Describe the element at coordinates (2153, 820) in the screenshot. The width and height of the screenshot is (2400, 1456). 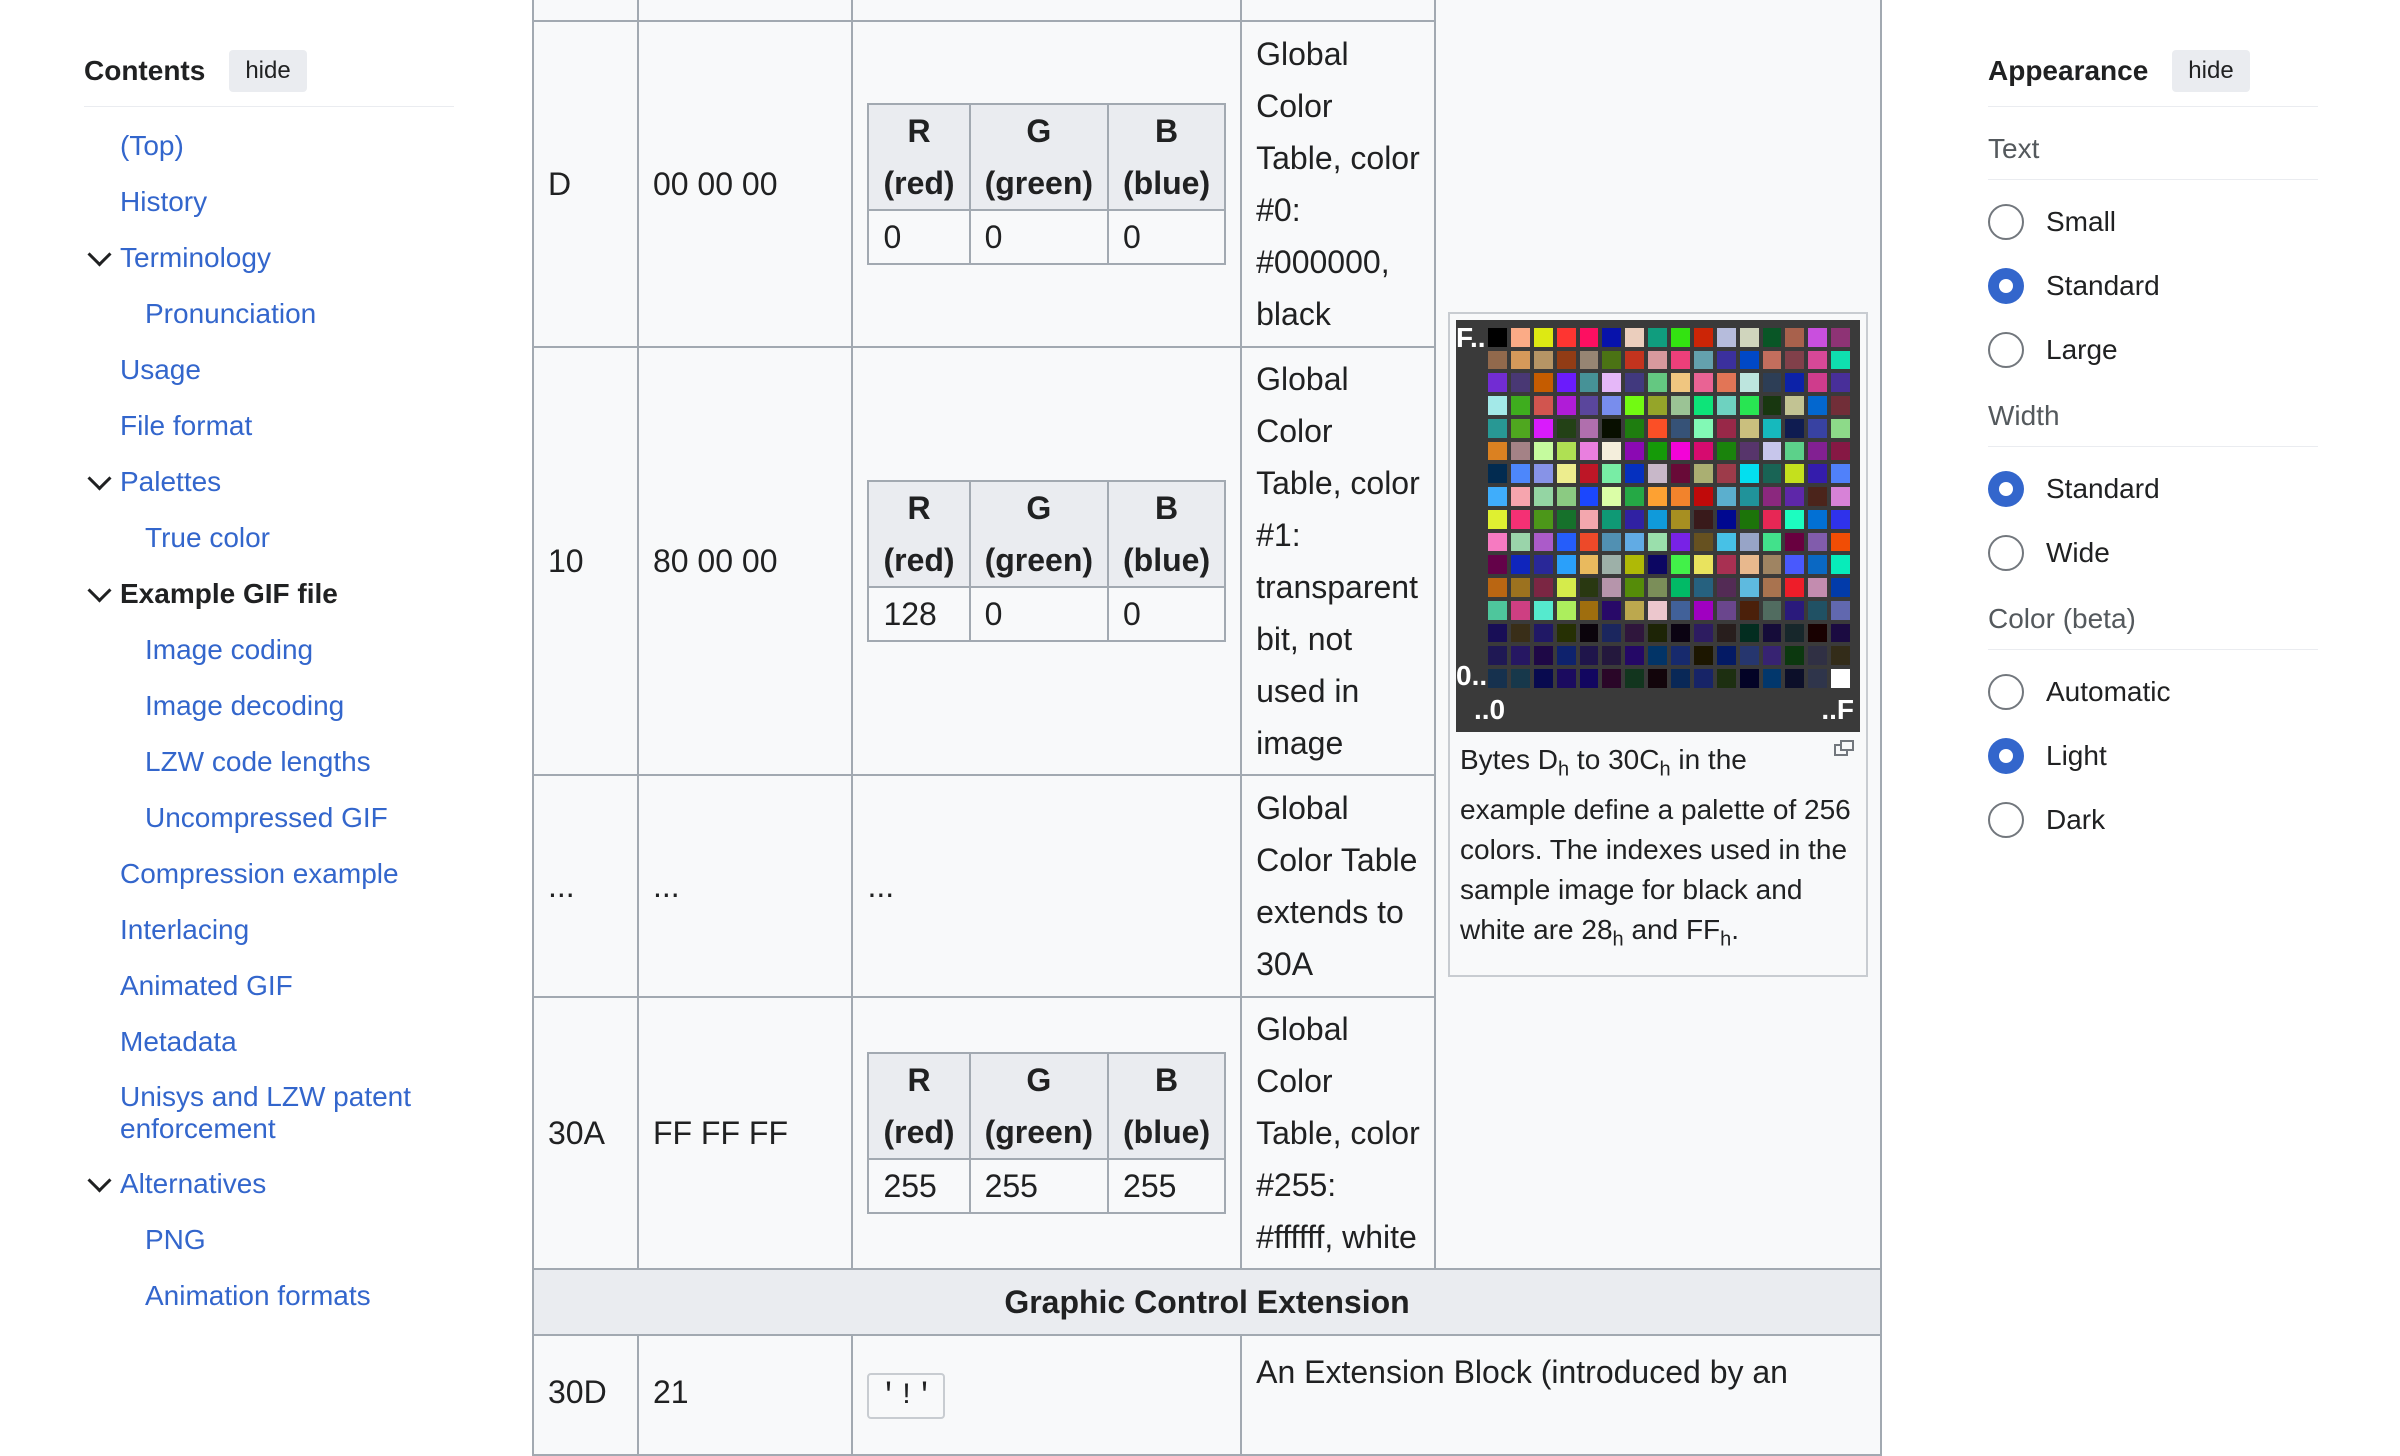
I see `color-dark-option: Dark` at that location.